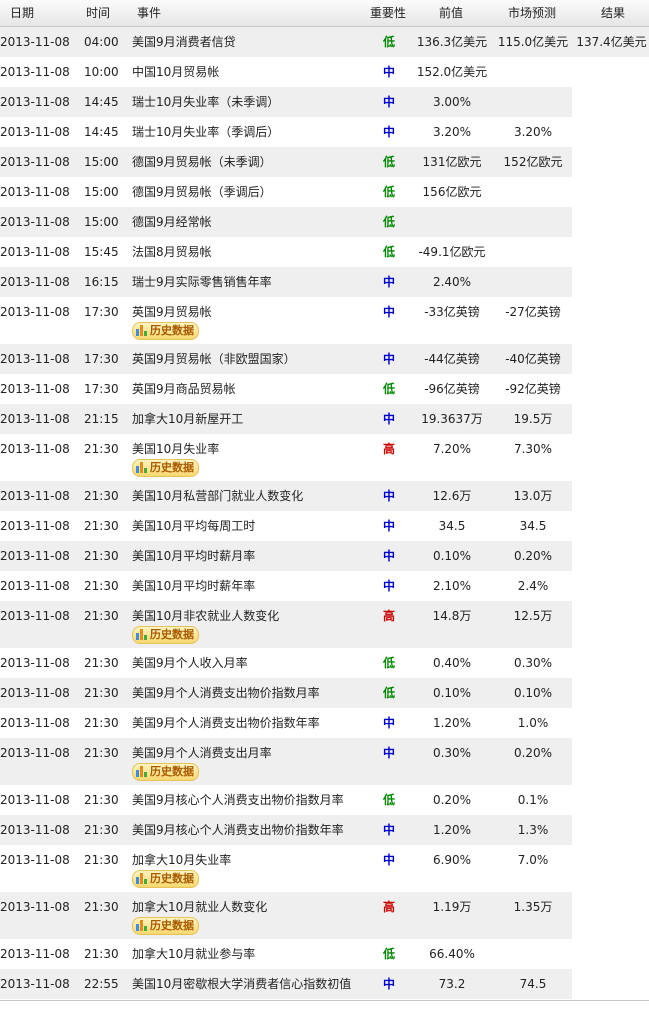 This screenshot has width=649, height=1009. Describe the element at coordinates (533, 496) in the screenshot. I see `row-forecast: 13.0万` at that location.